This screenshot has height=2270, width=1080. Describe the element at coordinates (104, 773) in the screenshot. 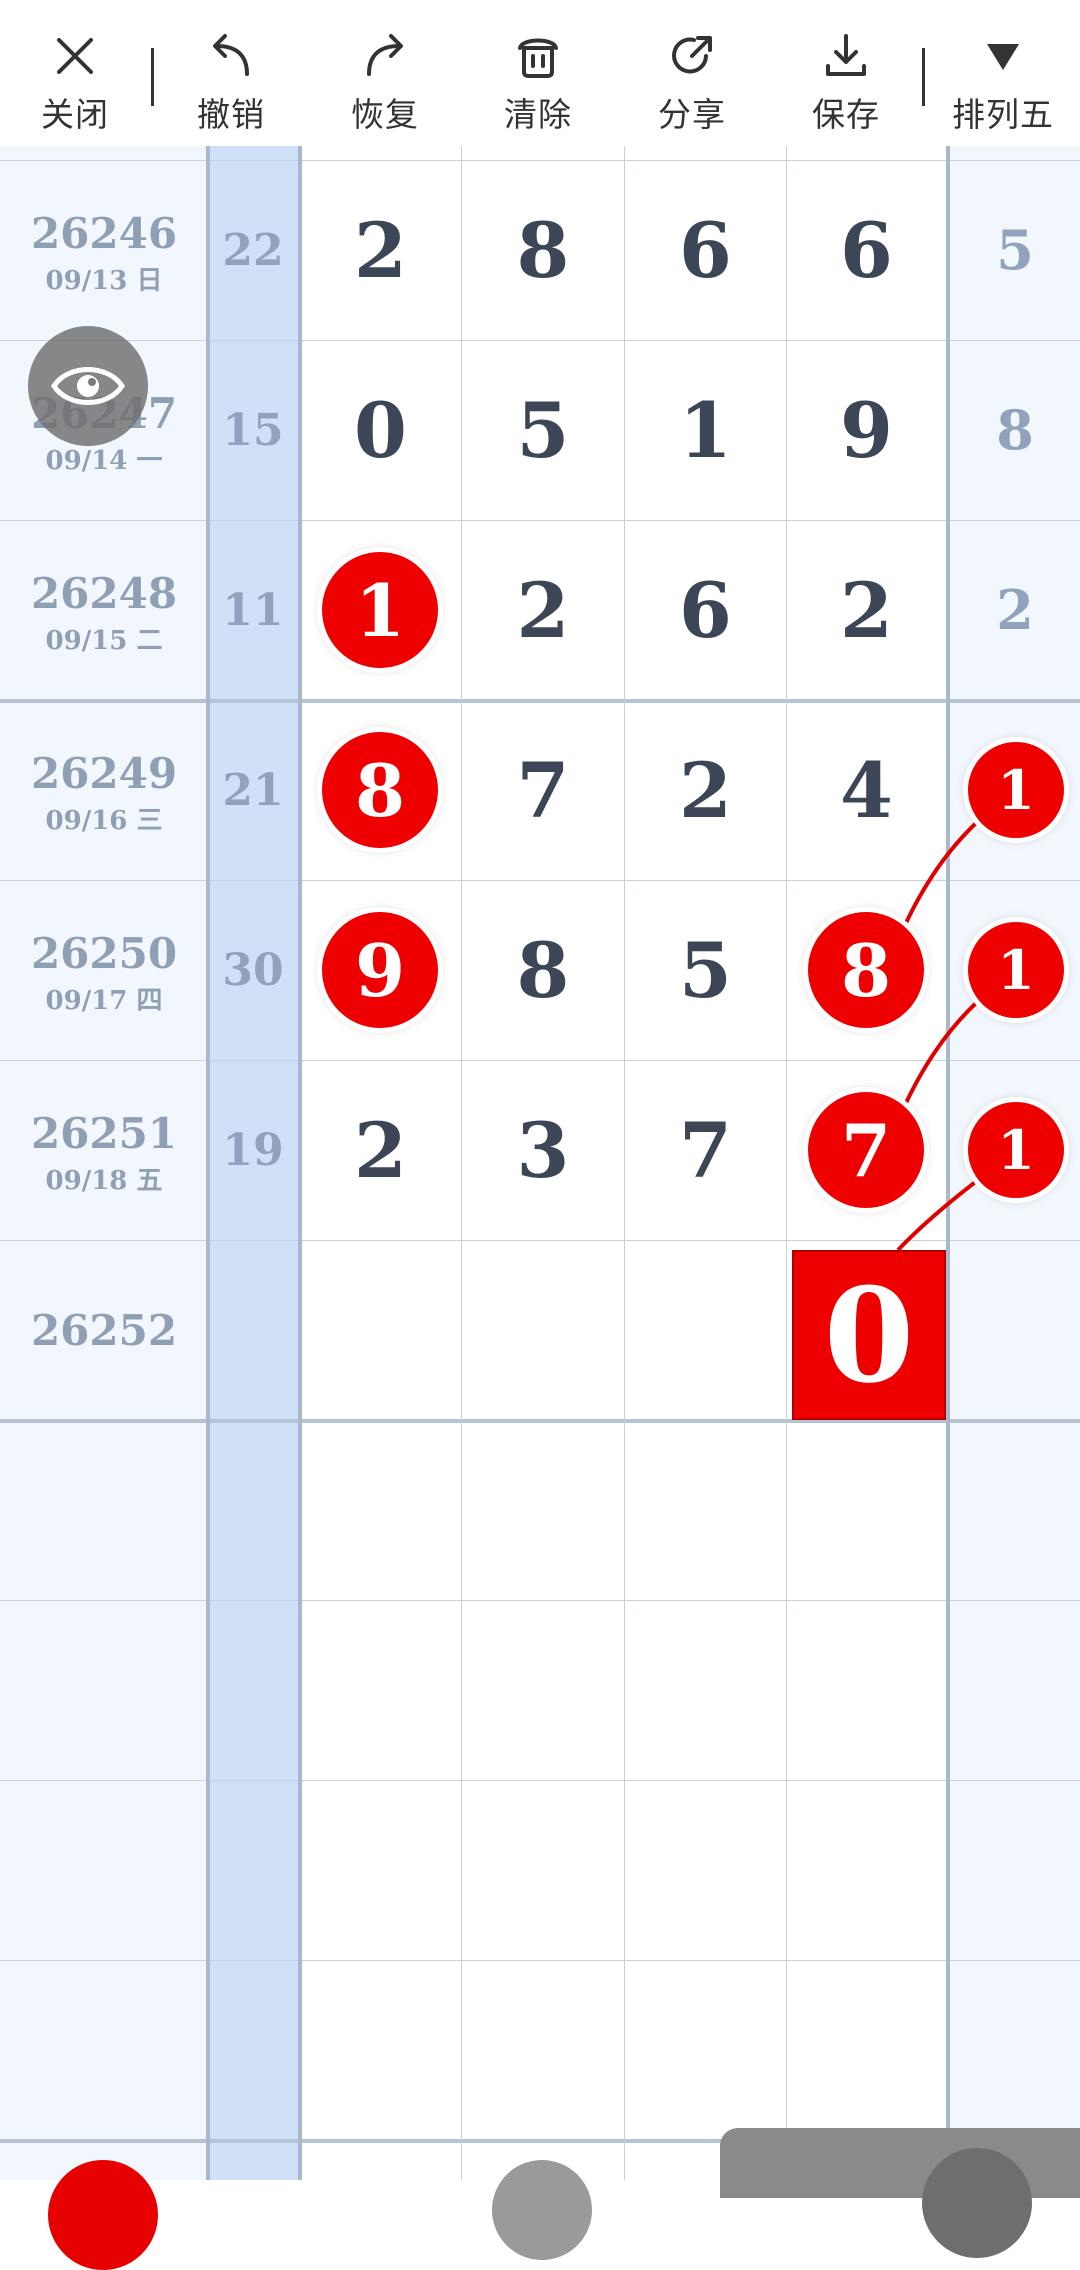

I see `issue-number: 26249` at that location.